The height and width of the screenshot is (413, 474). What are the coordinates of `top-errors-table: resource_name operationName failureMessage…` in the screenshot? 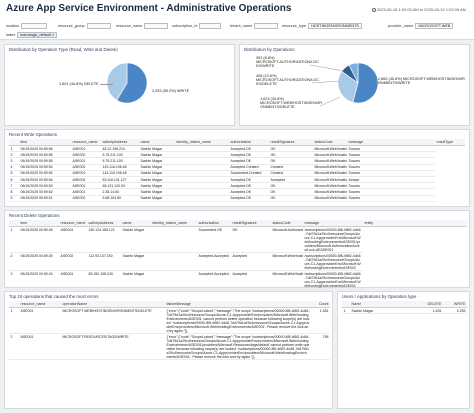 It's located at (169, 331).